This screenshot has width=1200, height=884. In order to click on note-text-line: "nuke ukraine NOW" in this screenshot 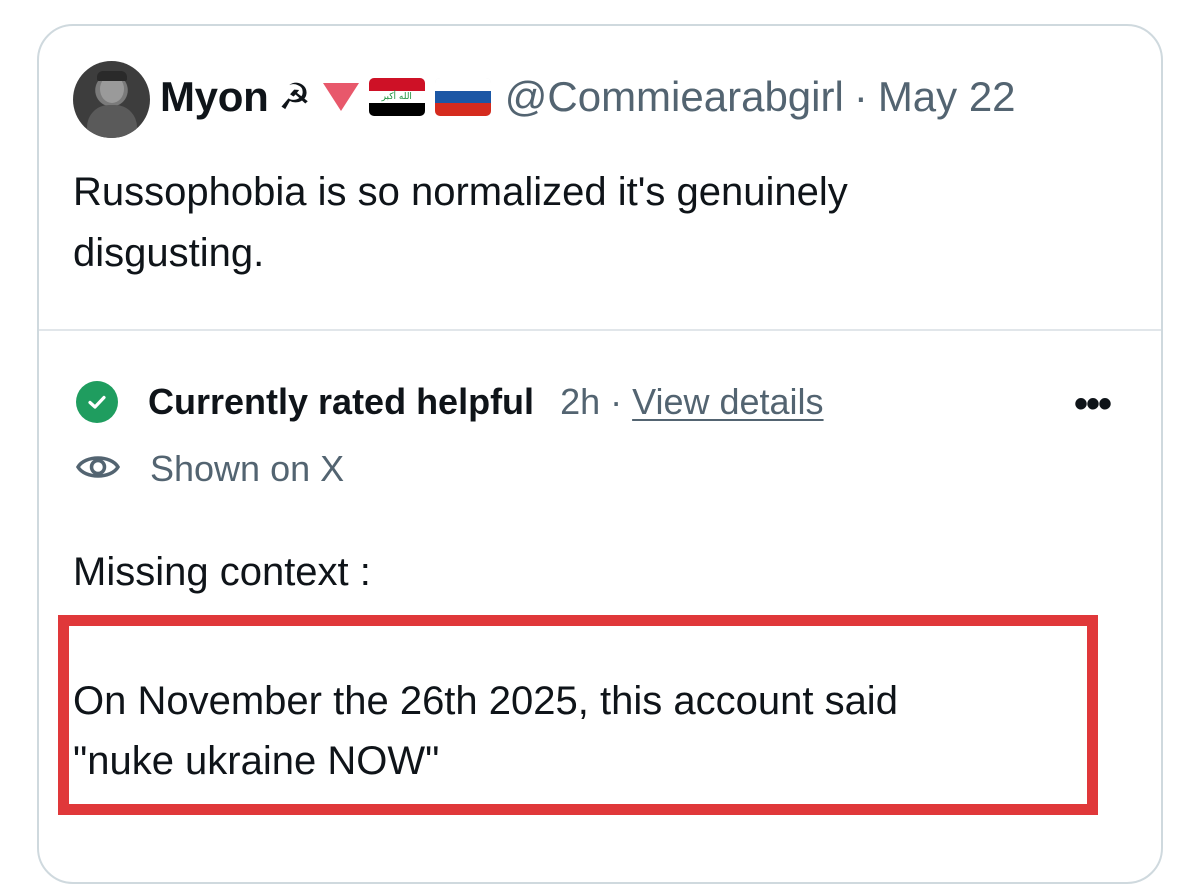, I will do `click(256, 761)`.